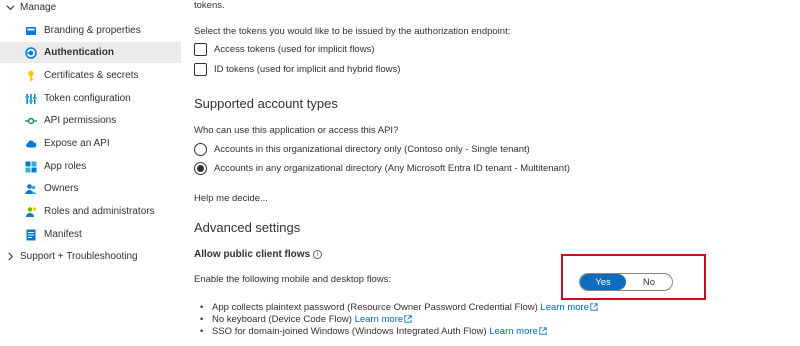 The image size is (800, 346). I want to click on manage-label: Manage, so click(38, 7).